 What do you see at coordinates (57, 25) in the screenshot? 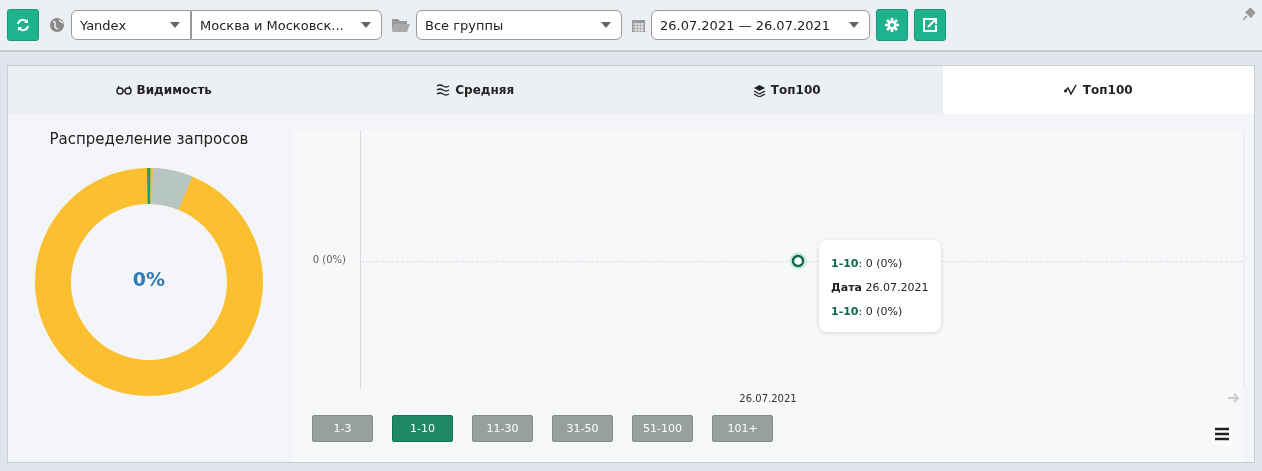
I see `globe-icon` at bounding box center [57, 25].